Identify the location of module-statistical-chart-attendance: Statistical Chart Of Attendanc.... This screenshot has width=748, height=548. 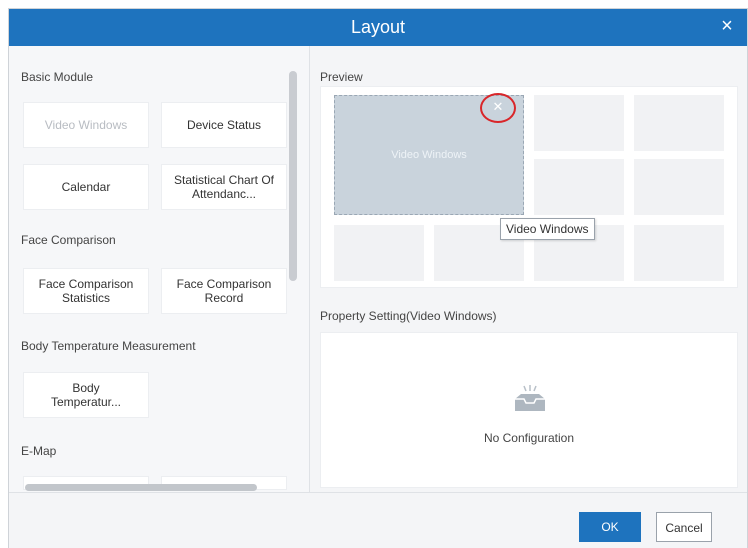
(224, 187).